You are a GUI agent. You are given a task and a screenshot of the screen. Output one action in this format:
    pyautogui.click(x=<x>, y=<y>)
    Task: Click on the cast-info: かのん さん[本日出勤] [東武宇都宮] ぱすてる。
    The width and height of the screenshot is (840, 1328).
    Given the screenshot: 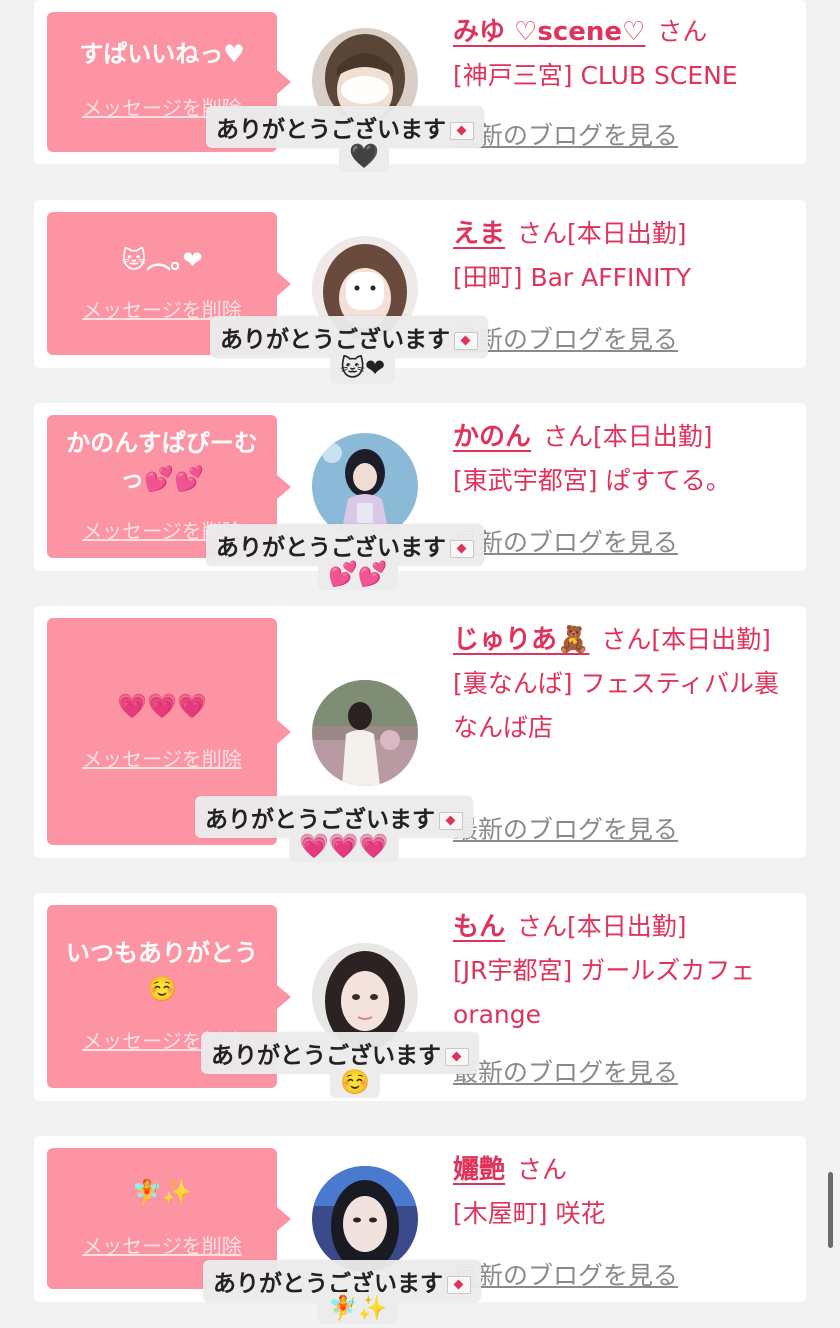 What is the action you would take?
    pyautogui.click(x=623, y=459)
    